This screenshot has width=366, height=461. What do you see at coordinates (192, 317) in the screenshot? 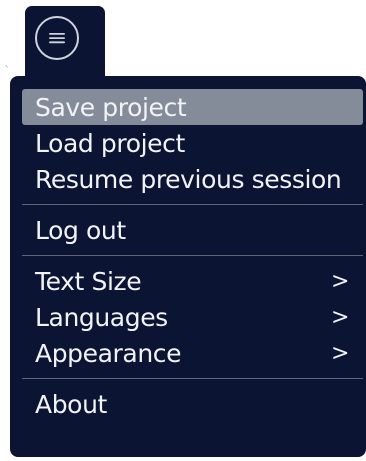
I see `menu-item-languages: Languages >` at bounding box center [192, 317].